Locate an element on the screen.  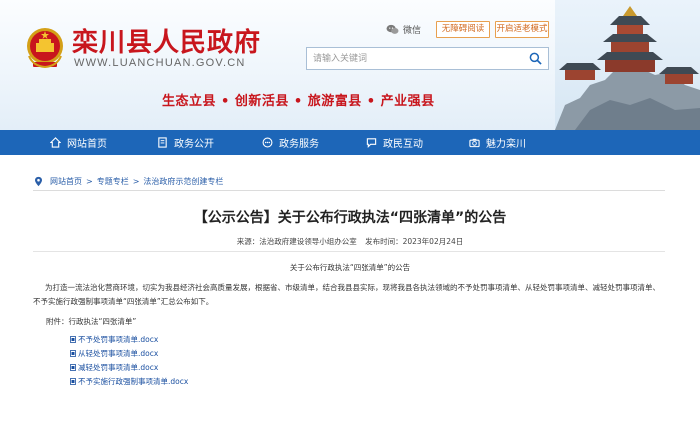
wechat-label: 微信 is located at coordinates (412, 31).